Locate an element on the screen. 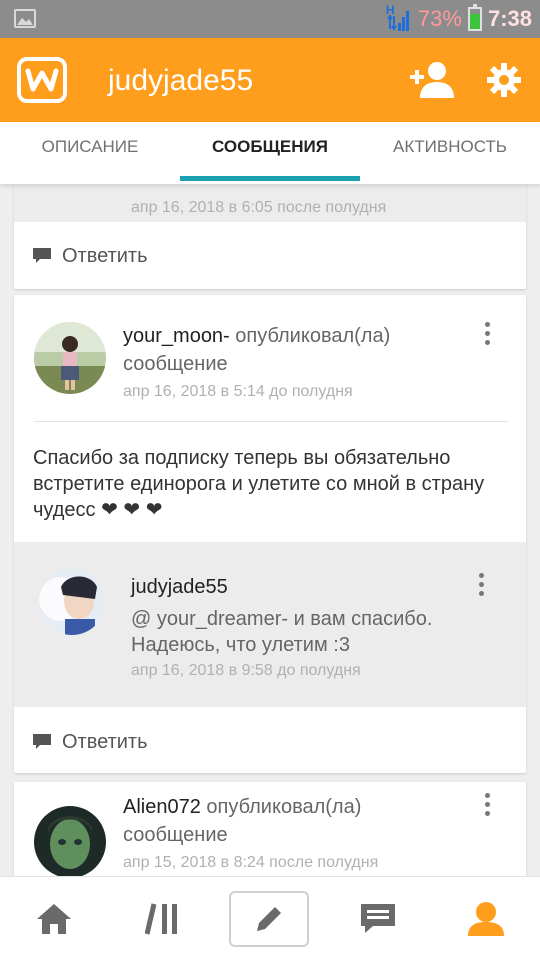 This screenshot has width=540, height=960. nav-library is located at coordinates (163, 919).